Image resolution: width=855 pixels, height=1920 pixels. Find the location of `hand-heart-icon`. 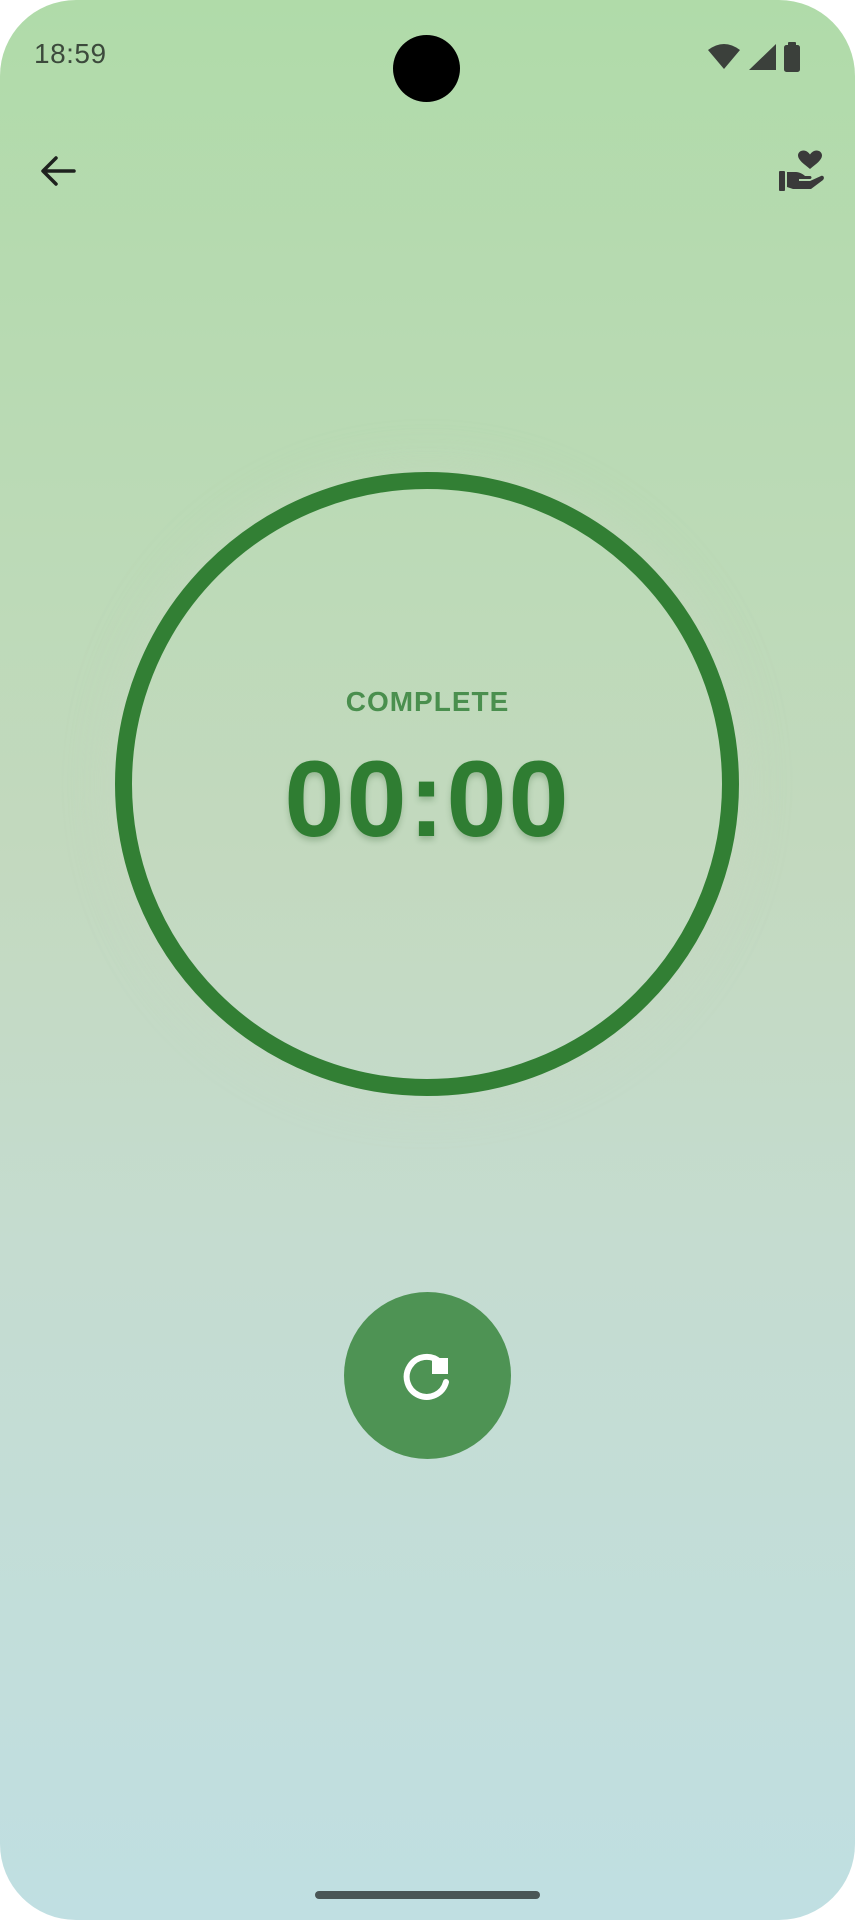

hand-heart-icon is located at coordinates (801, 170).